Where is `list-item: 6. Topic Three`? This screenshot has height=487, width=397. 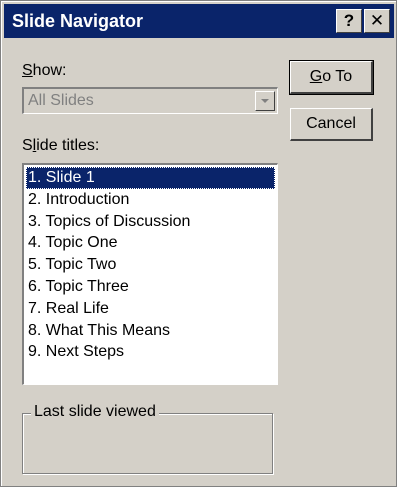 list-item: 6. Topic Three is located at coordinates (150, 287).